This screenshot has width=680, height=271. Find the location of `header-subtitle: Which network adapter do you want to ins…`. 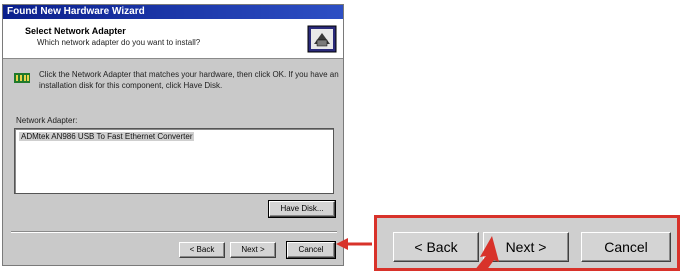

header-subtitle: Which network adapter do you want to ins… is located at coordinates (119, 42).